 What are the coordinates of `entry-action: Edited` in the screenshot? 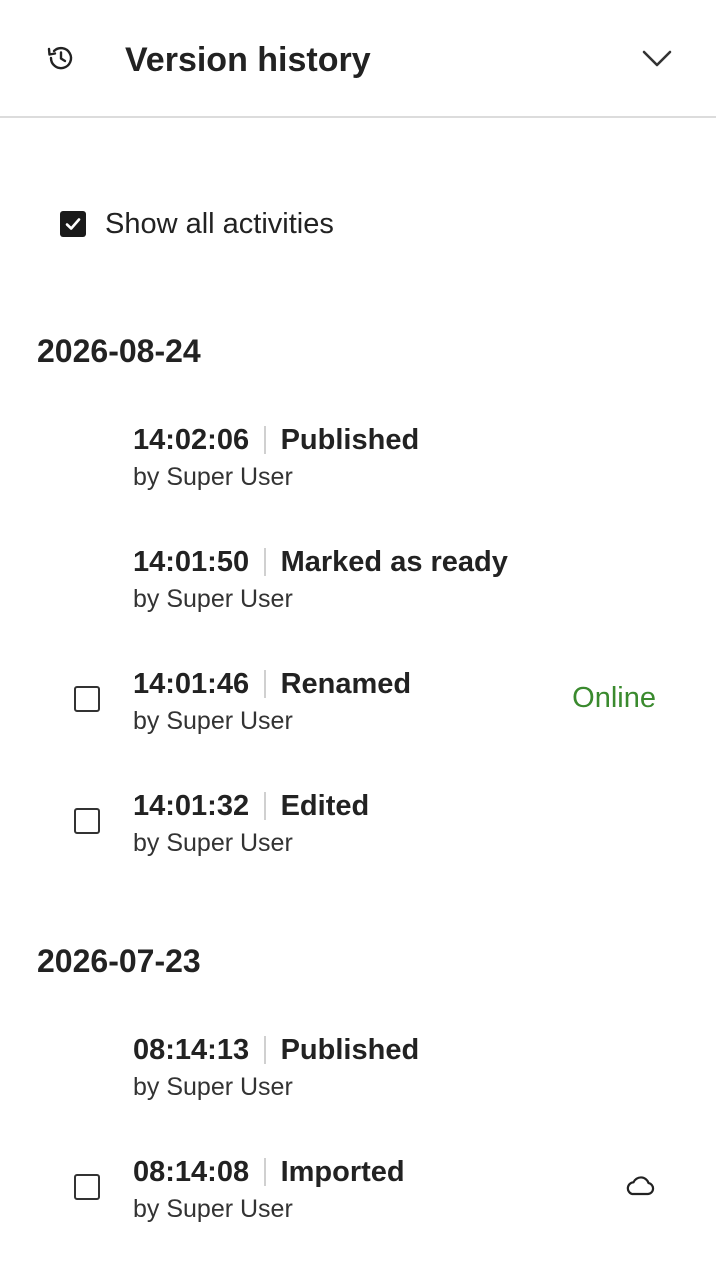 It's located at (325, 806).